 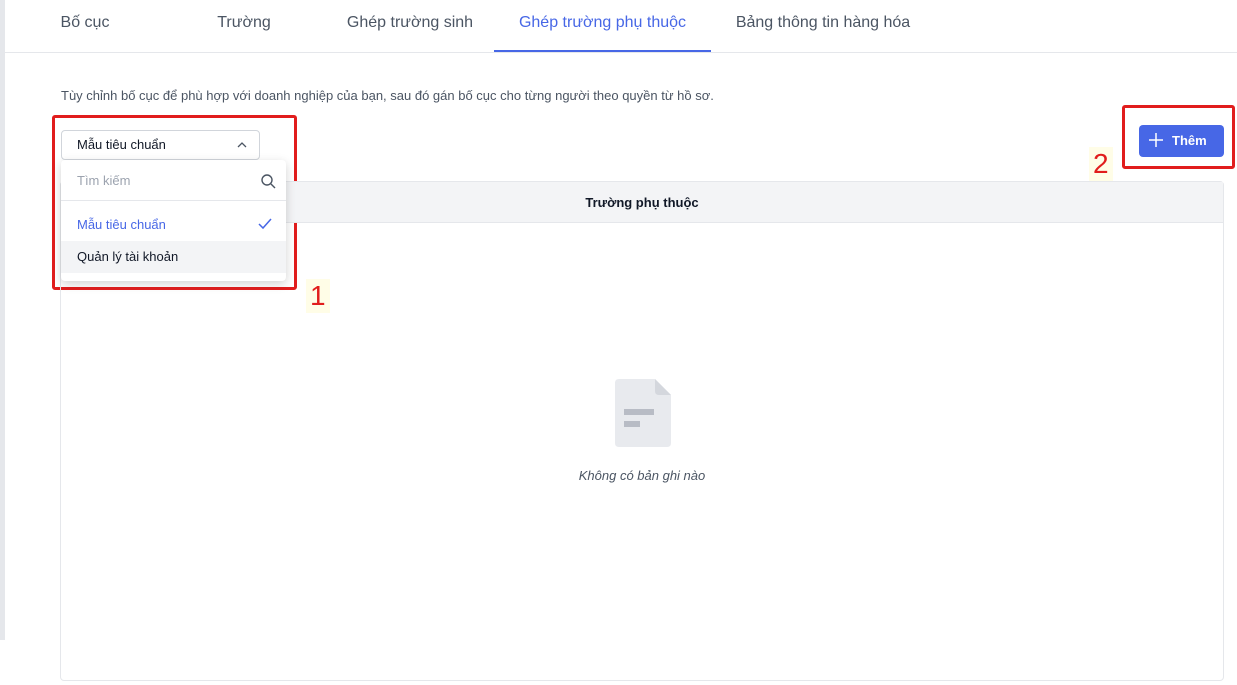 I want to click on annotation-number-2: 2, so click(x=1101, y=164).